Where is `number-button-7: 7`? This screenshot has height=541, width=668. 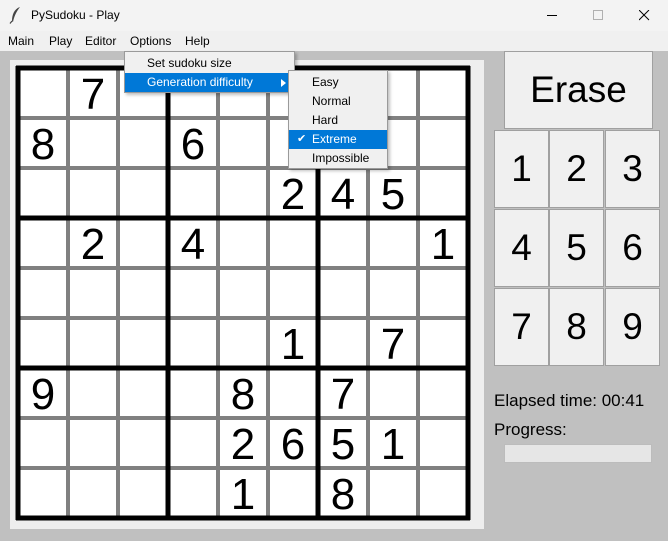
number-button-7: 7 is located at coordinates (521, 327).